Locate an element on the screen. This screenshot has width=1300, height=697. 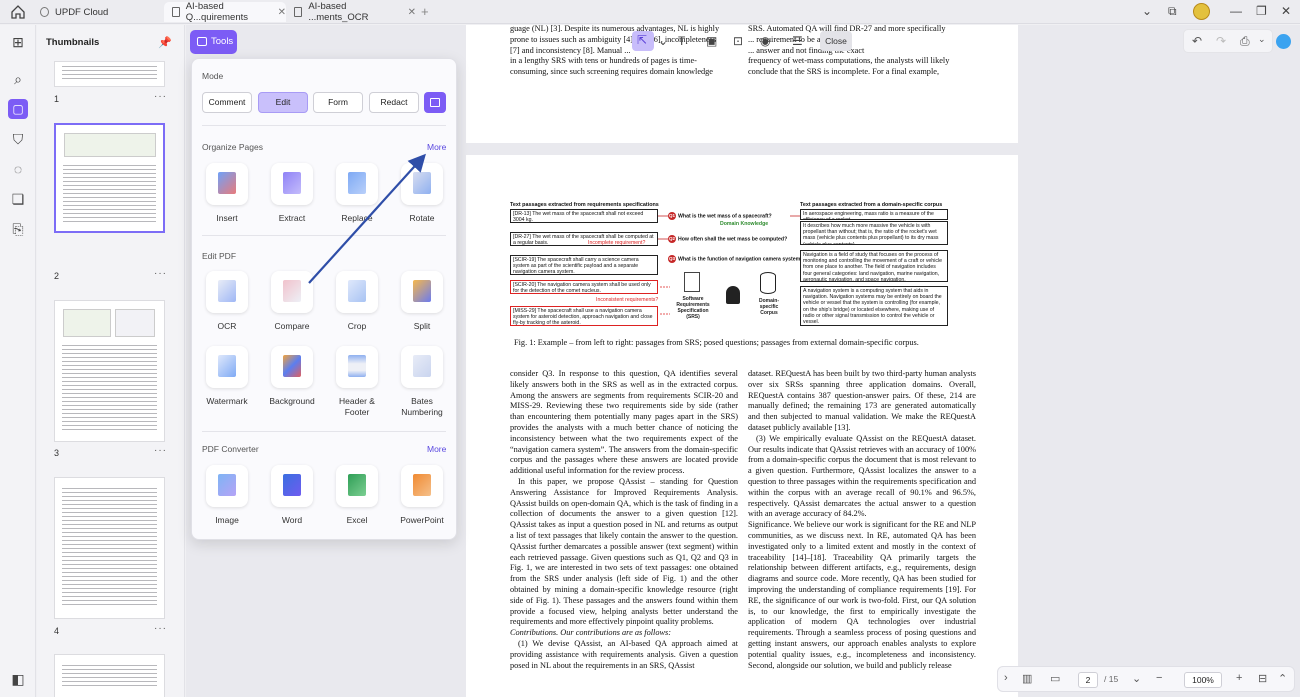
tool-split: Split is located at coordinates (422, 301).